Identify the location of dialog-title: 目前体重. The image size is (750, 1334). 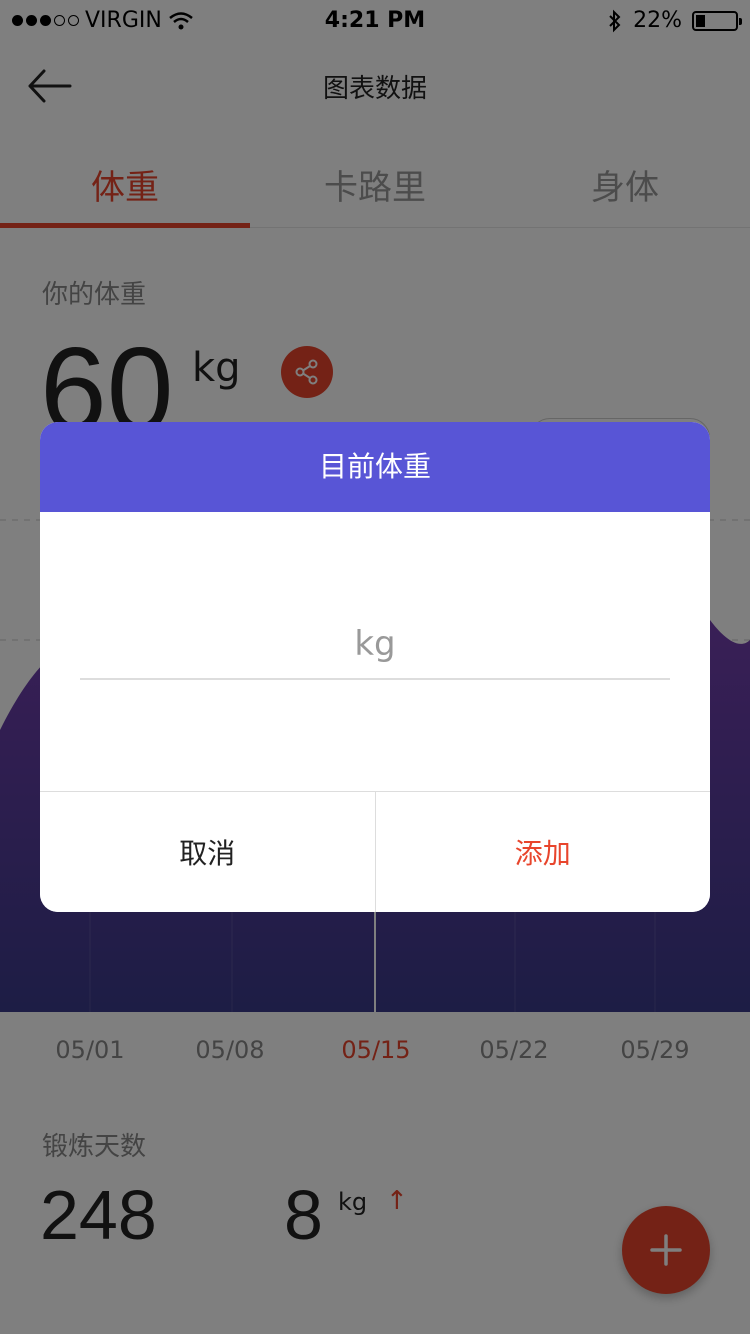
(375, 467).